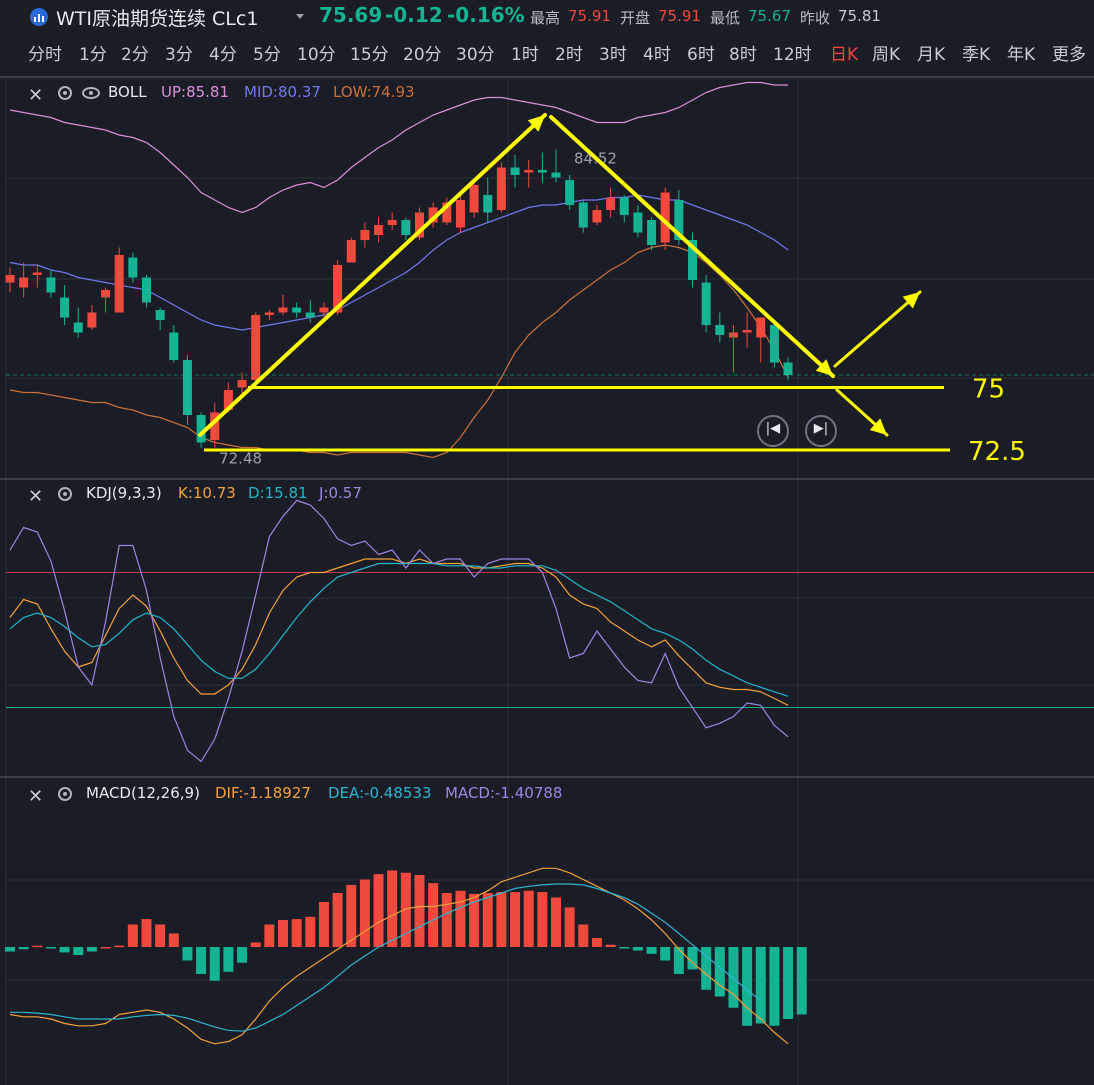 This screenshot has height=1085, width=1094. I want to click on macd-dea-value: DEA:-0.48533, so click(380, 793).